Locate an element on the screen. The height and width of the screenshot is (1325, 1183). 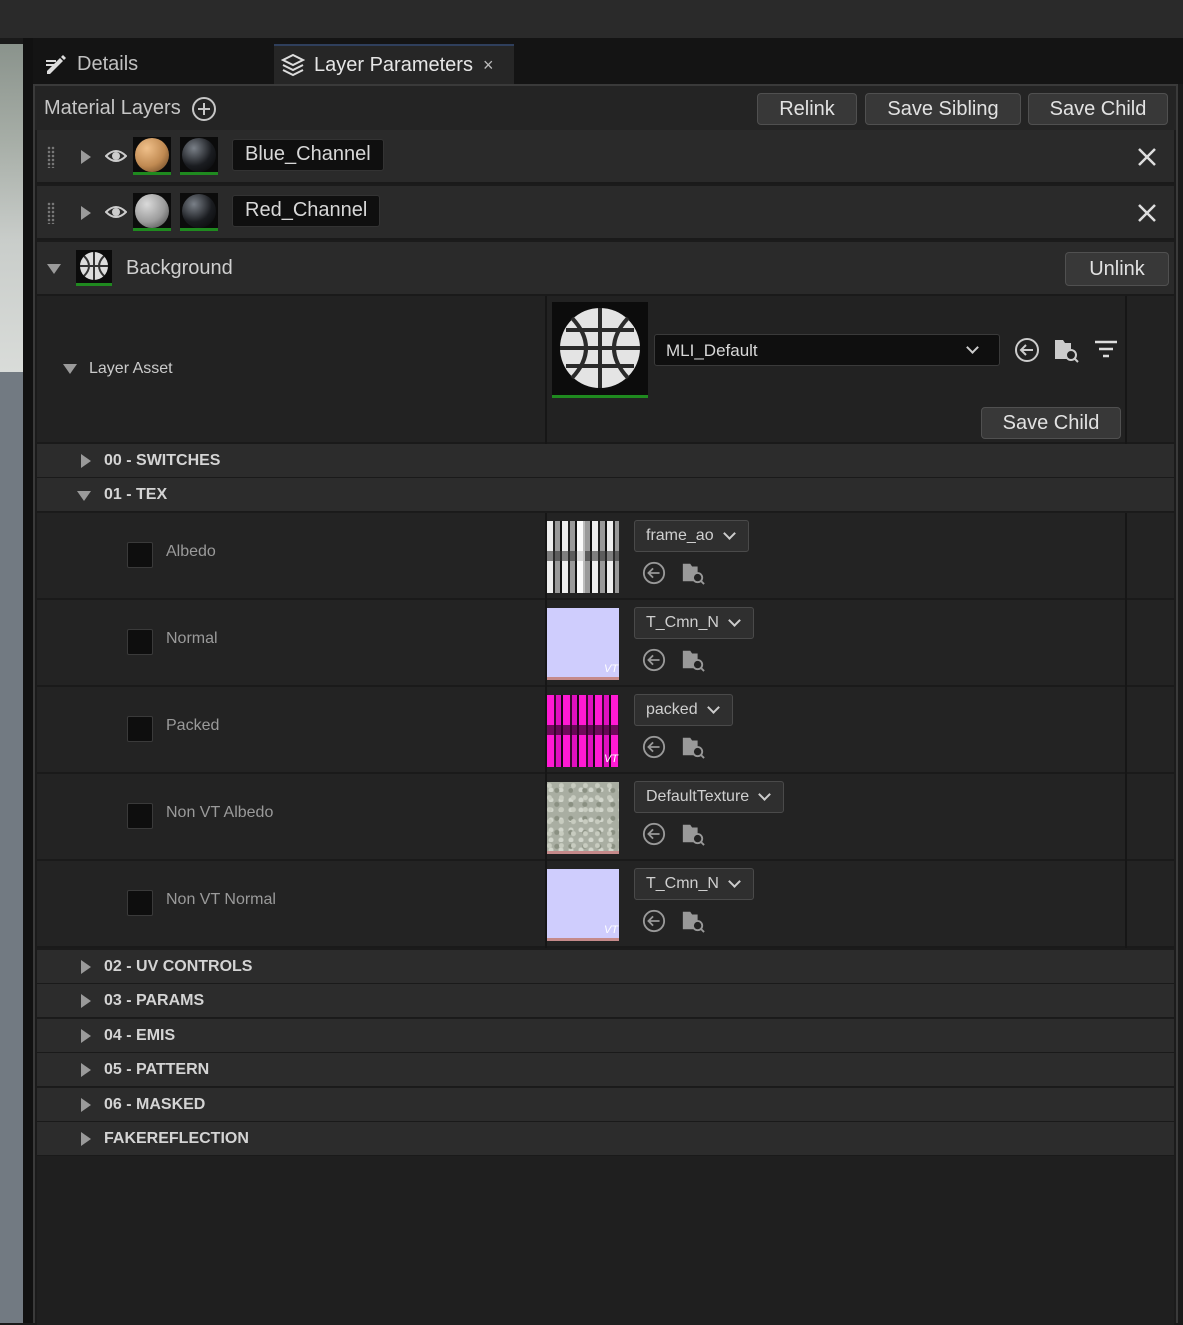
texture-row-normal: Normal VT T_Cmn_N is located at coordinates (605, 643).